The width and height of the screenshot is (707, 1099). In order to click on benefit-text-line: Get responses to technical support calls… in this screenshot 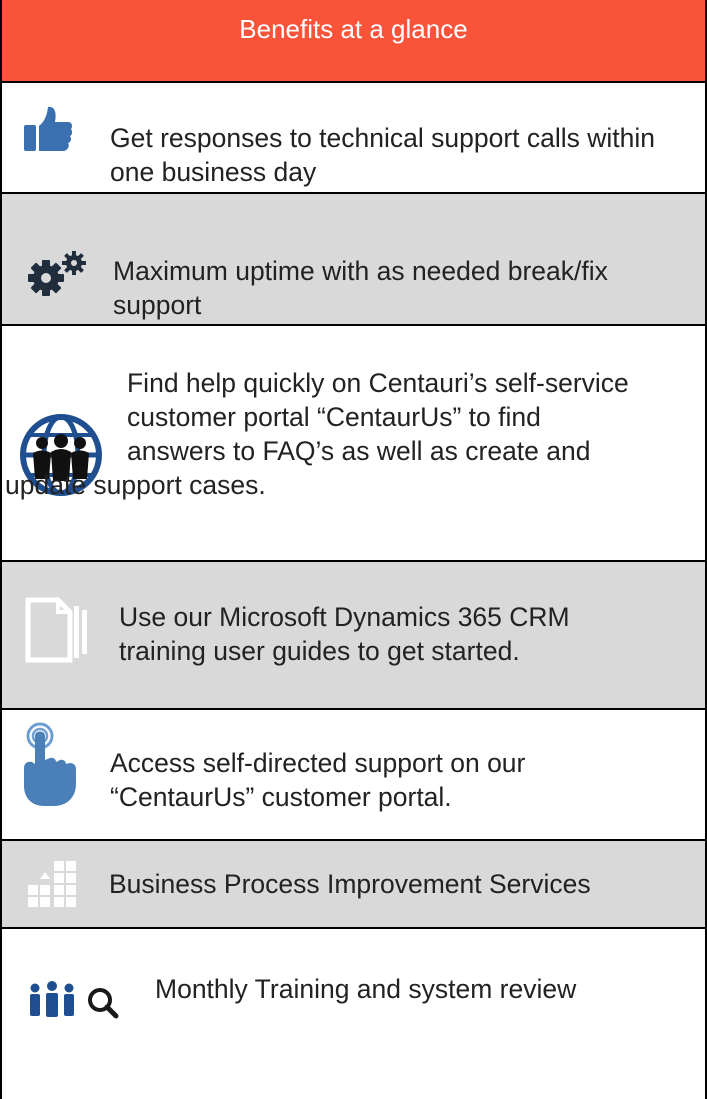, I will do `click(382, 138)`.